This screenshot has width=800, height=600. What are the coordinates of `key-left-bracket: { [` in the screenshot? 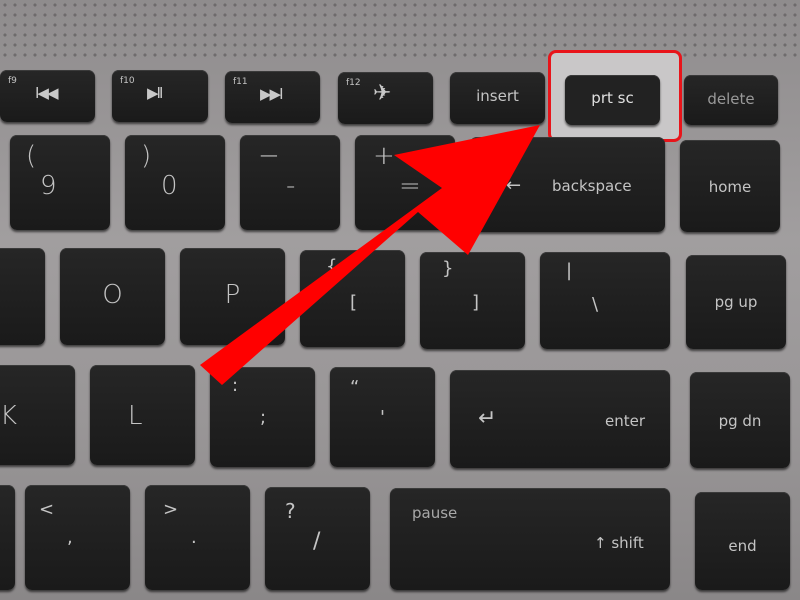 It's located at (352, 298).